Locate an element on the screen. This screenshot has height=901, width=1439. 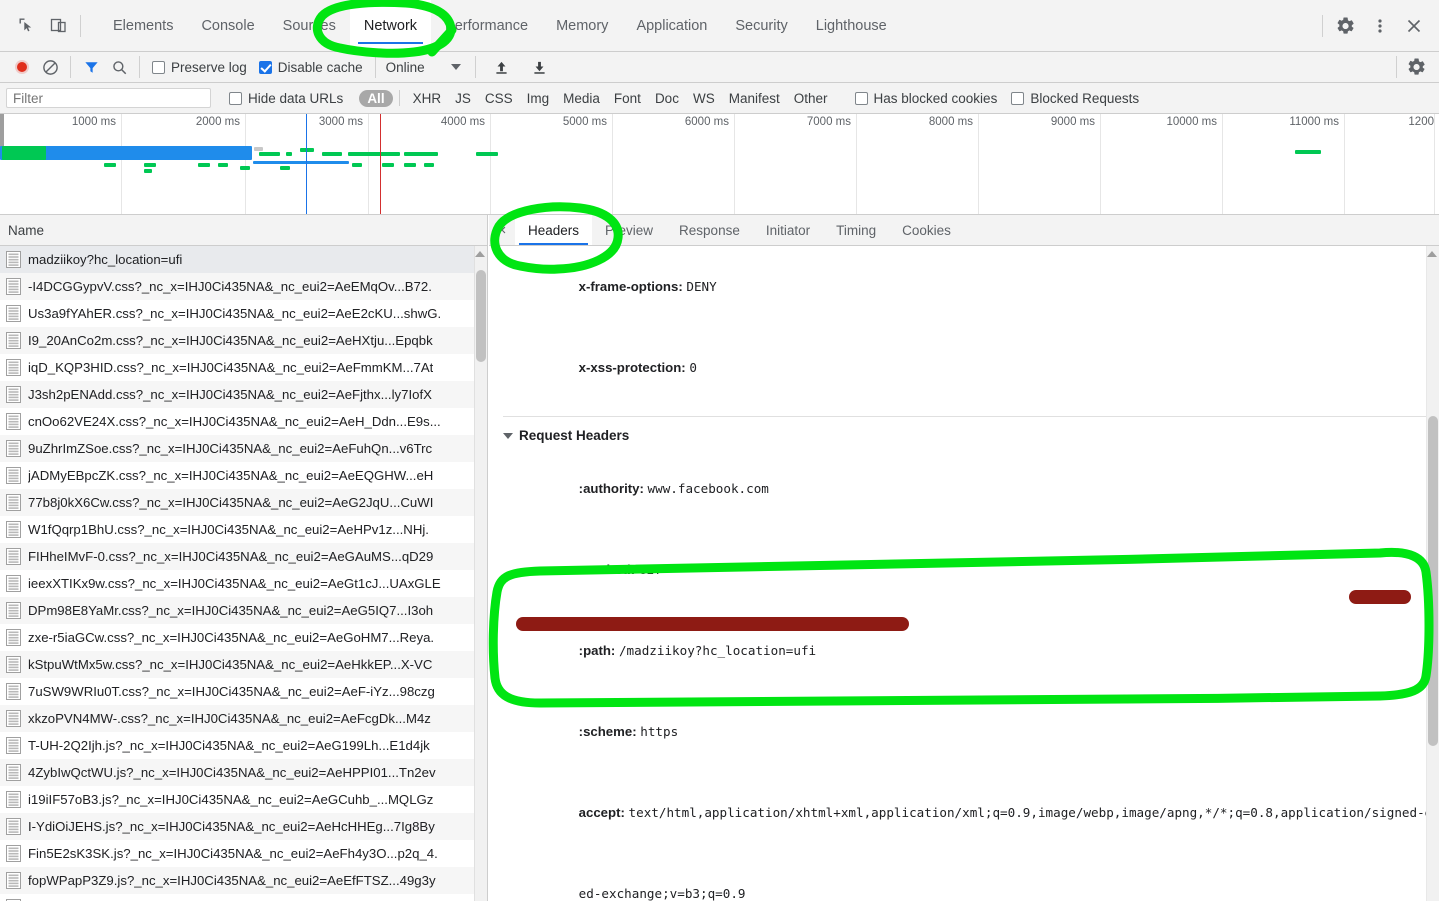
inspect-element-icon is located at coordinates (26, 26).